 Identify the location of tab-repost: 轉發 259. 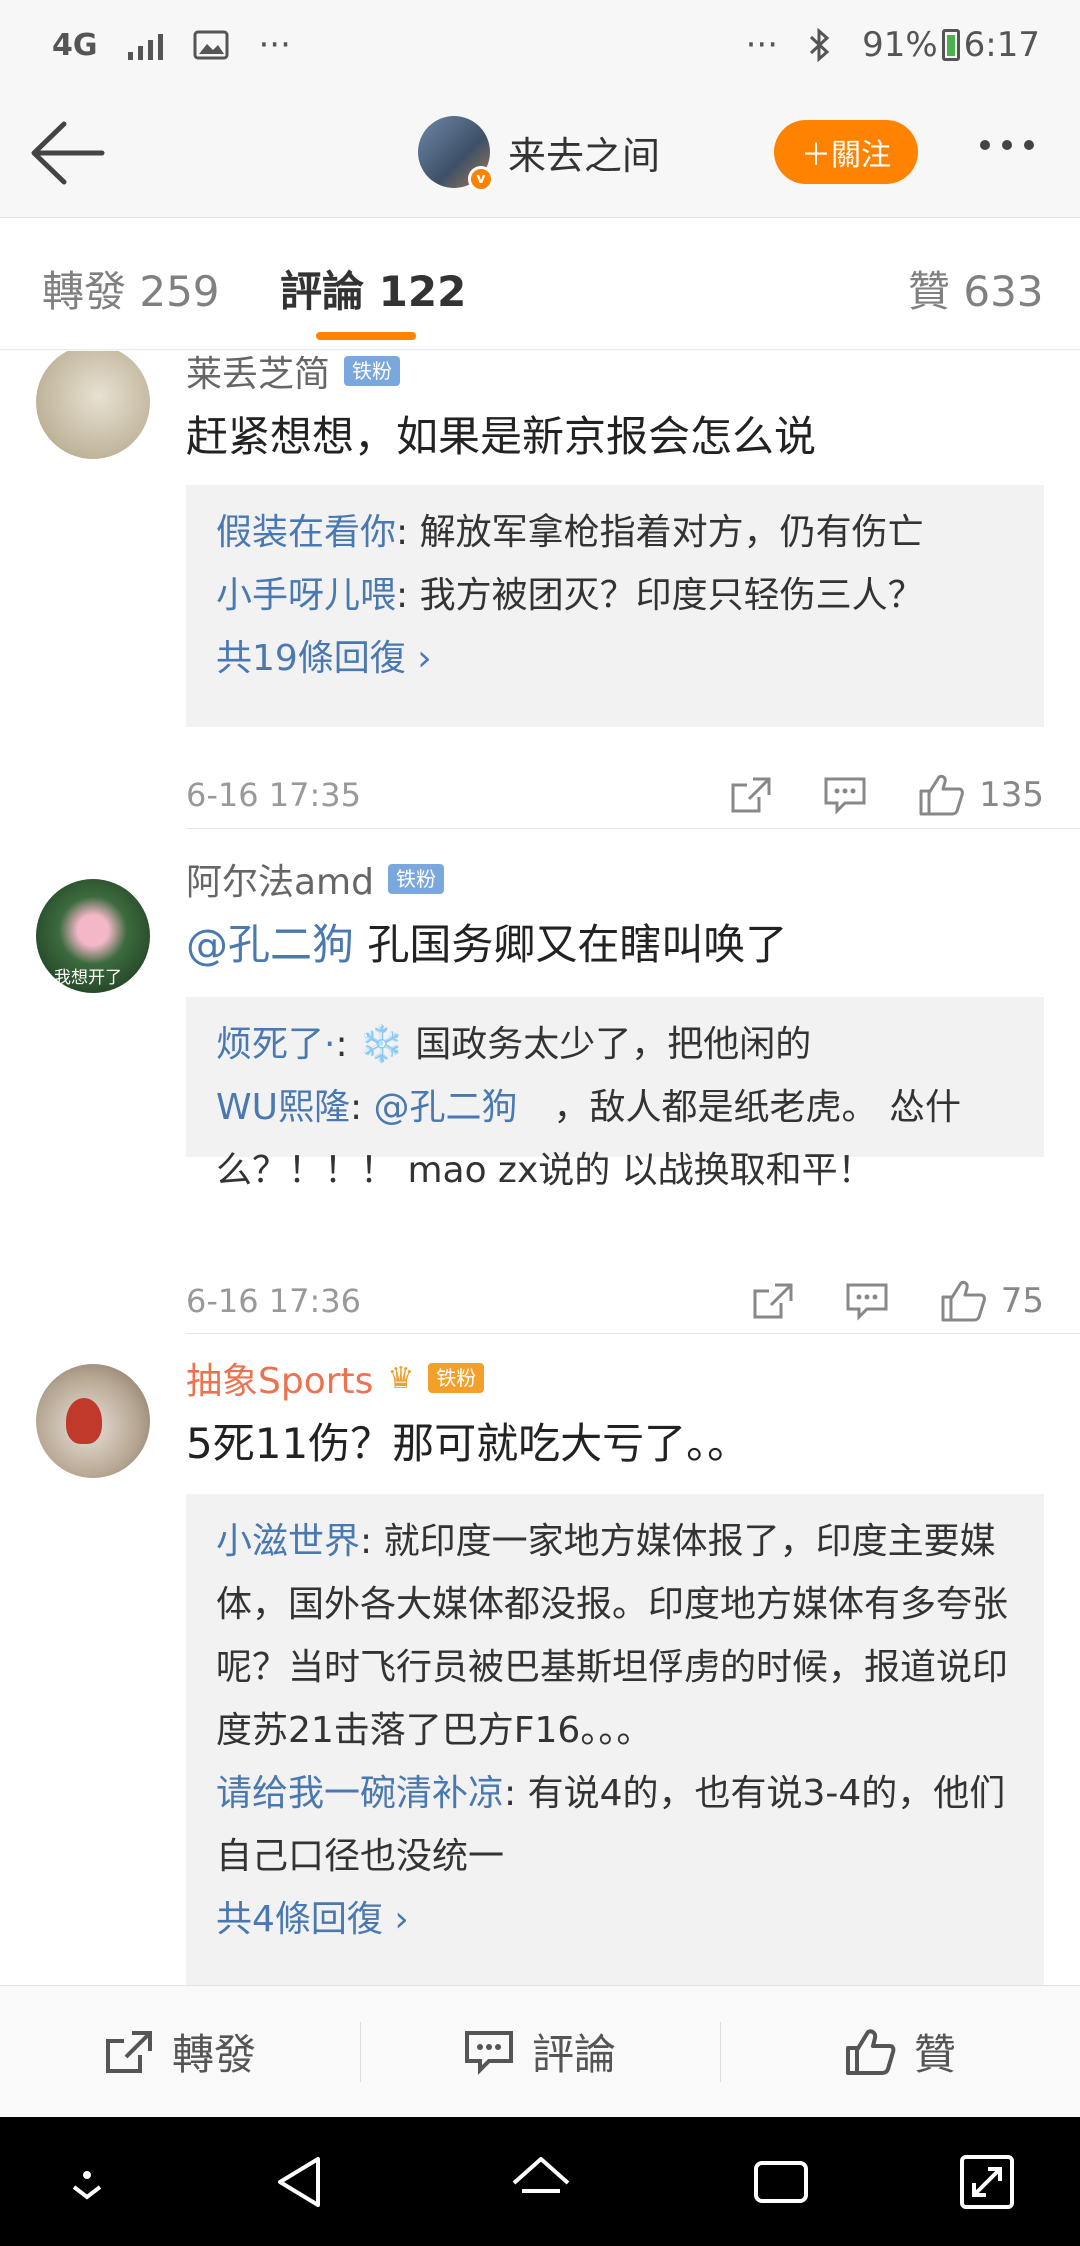
(131, 288).